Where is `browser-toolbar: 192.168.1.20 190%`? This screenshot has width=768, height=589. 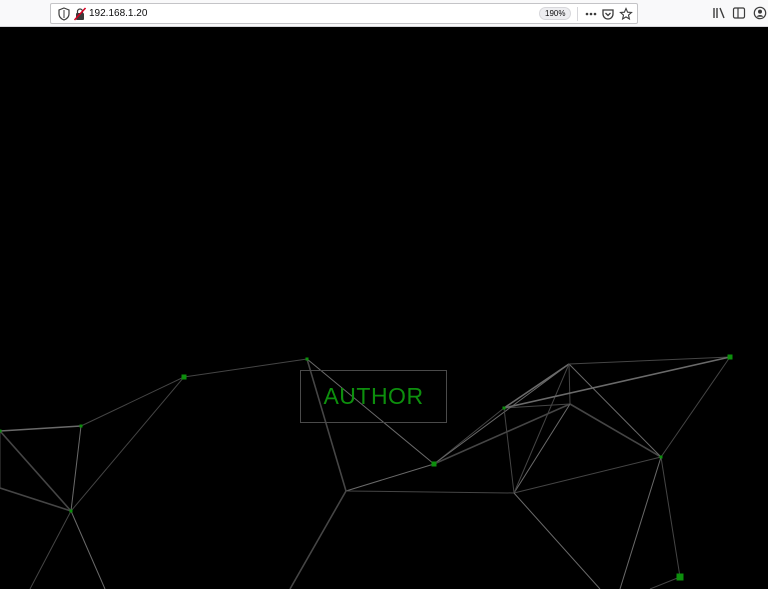
browser-toolbar: 192.168.1.20 190% is located at coordinates (384, 13).